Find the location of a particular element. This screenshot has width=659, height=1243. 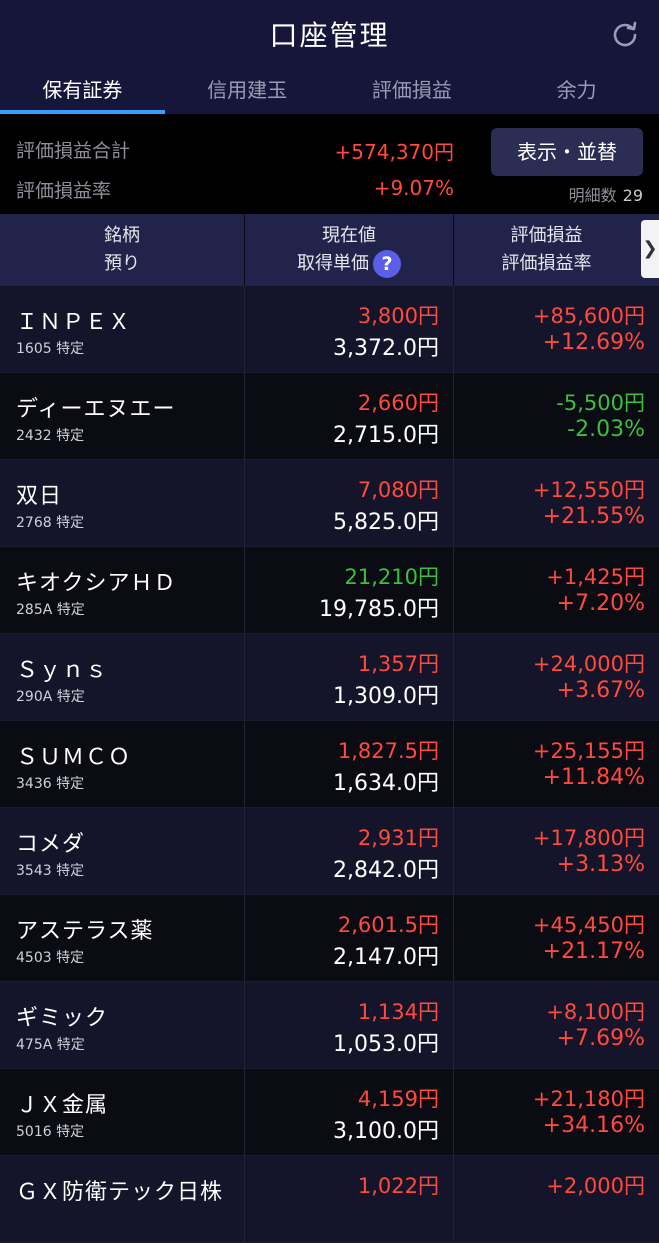

table-row: ギミック 475A 特定 1,134円 1,053.0円 +8,100円 +7.69% is located at coordinates (329, 1025).